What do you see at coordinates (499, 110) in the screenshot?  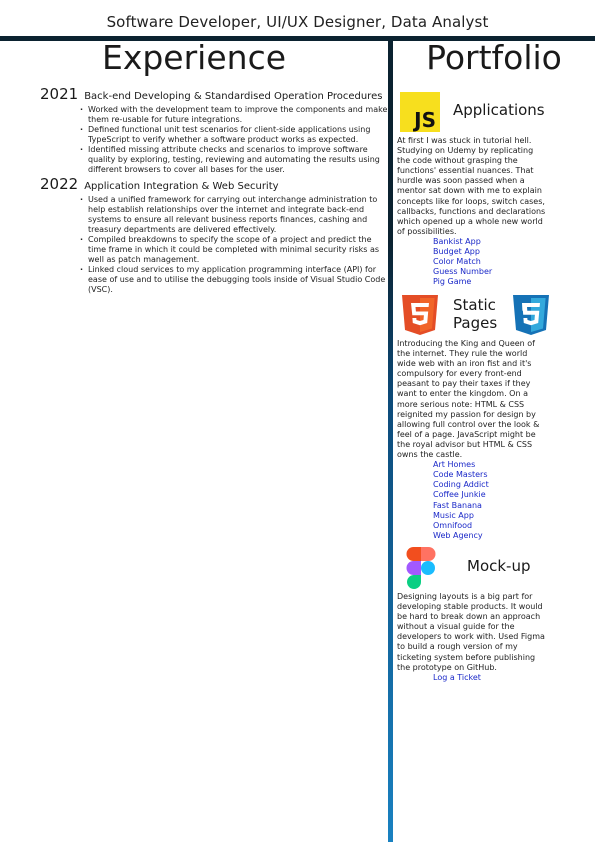 I see `applications-title: Applications` at bounding box center [499, 110].